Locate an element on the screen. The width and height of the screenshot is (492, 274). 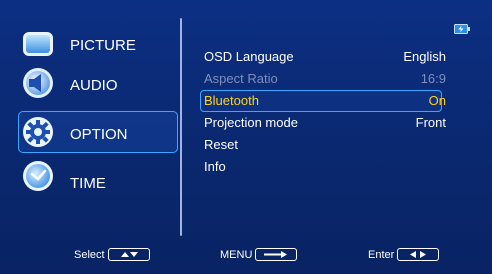
setting-value: English is located at coordinates (424, 56).